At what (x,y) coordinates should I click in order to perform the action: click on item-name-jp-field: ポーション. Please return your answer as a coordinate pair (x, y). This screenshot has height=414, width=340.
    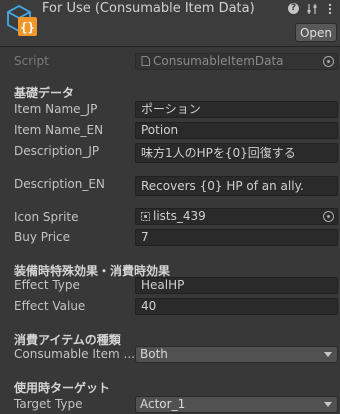
    Looking at the image, I should click on (236, 109).